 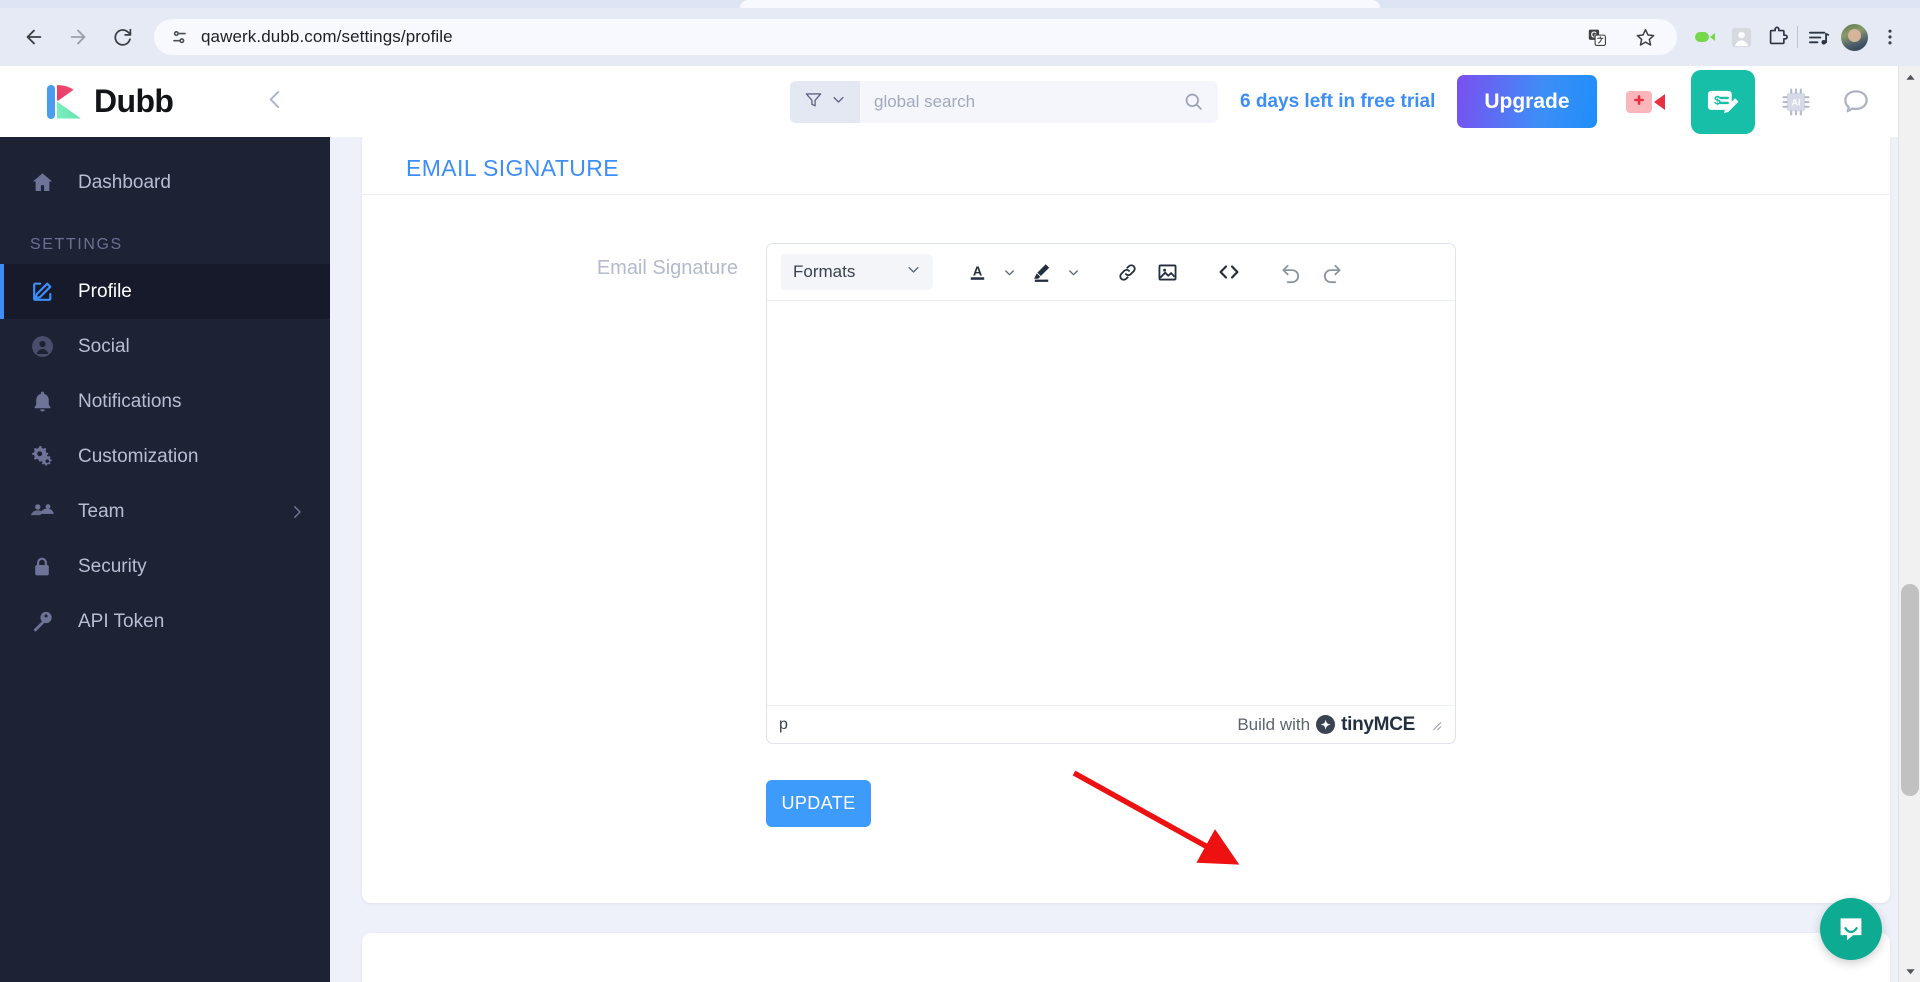 I want to click on extensions-puzzle-icon, so click(x=1777, y=37).